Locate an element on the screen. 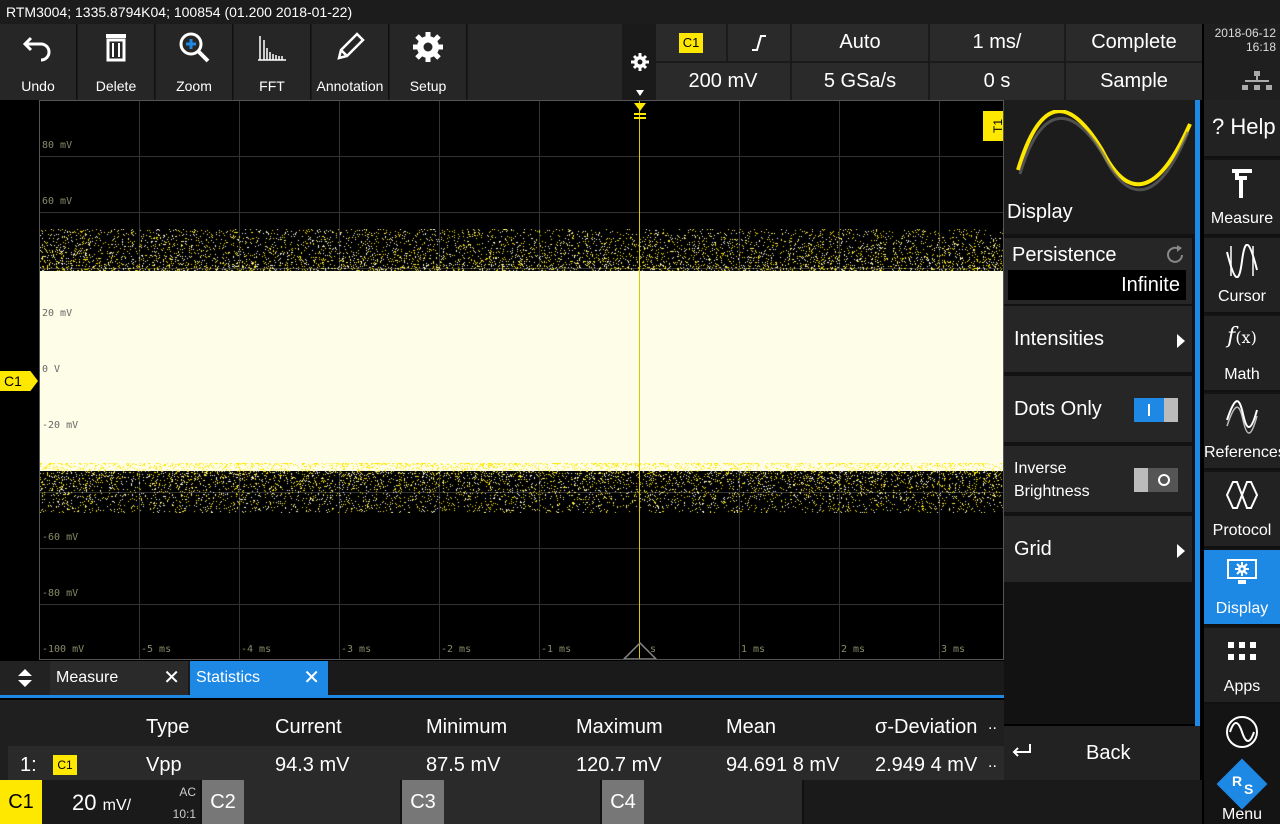 Image resolution: width=1280 pixels, height=824 pixels. inverse-brightness-toggle is located at coordinates (1156, 480).